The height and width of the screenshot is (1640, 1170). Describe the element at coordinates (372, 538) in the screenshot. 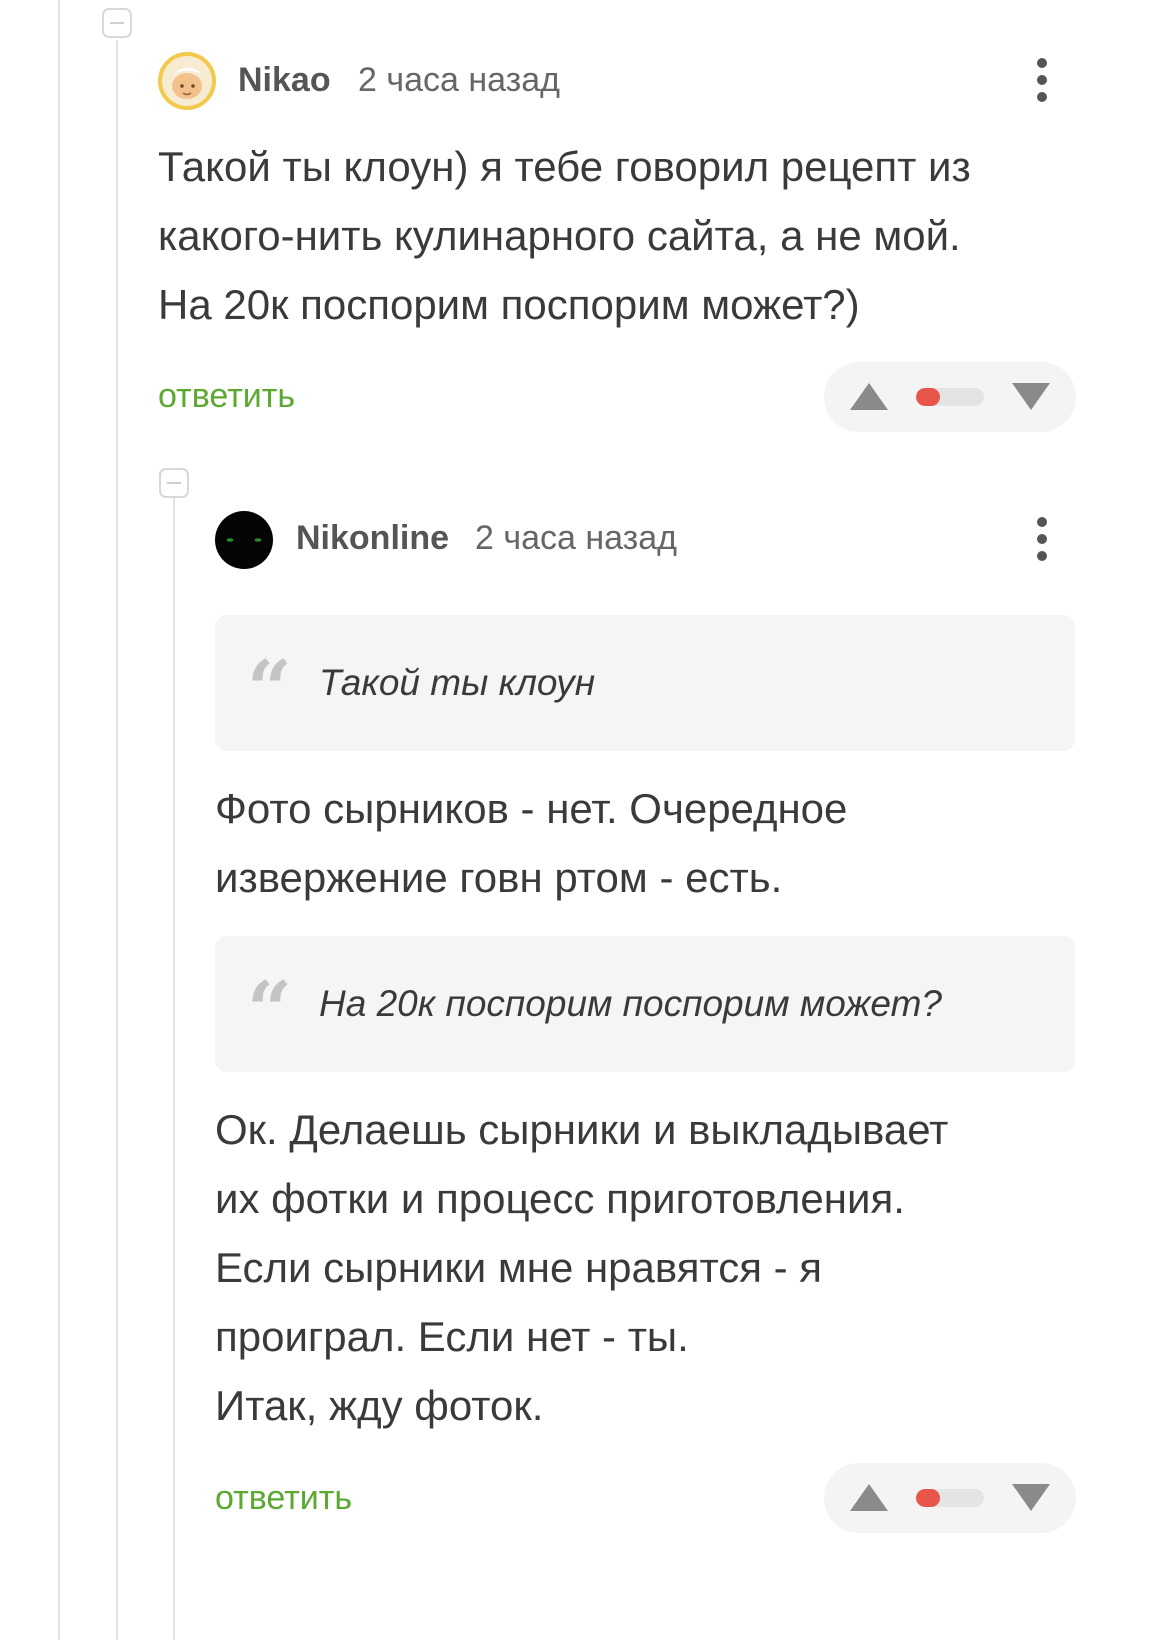

I see `comment-author: Nikonline` at that location.